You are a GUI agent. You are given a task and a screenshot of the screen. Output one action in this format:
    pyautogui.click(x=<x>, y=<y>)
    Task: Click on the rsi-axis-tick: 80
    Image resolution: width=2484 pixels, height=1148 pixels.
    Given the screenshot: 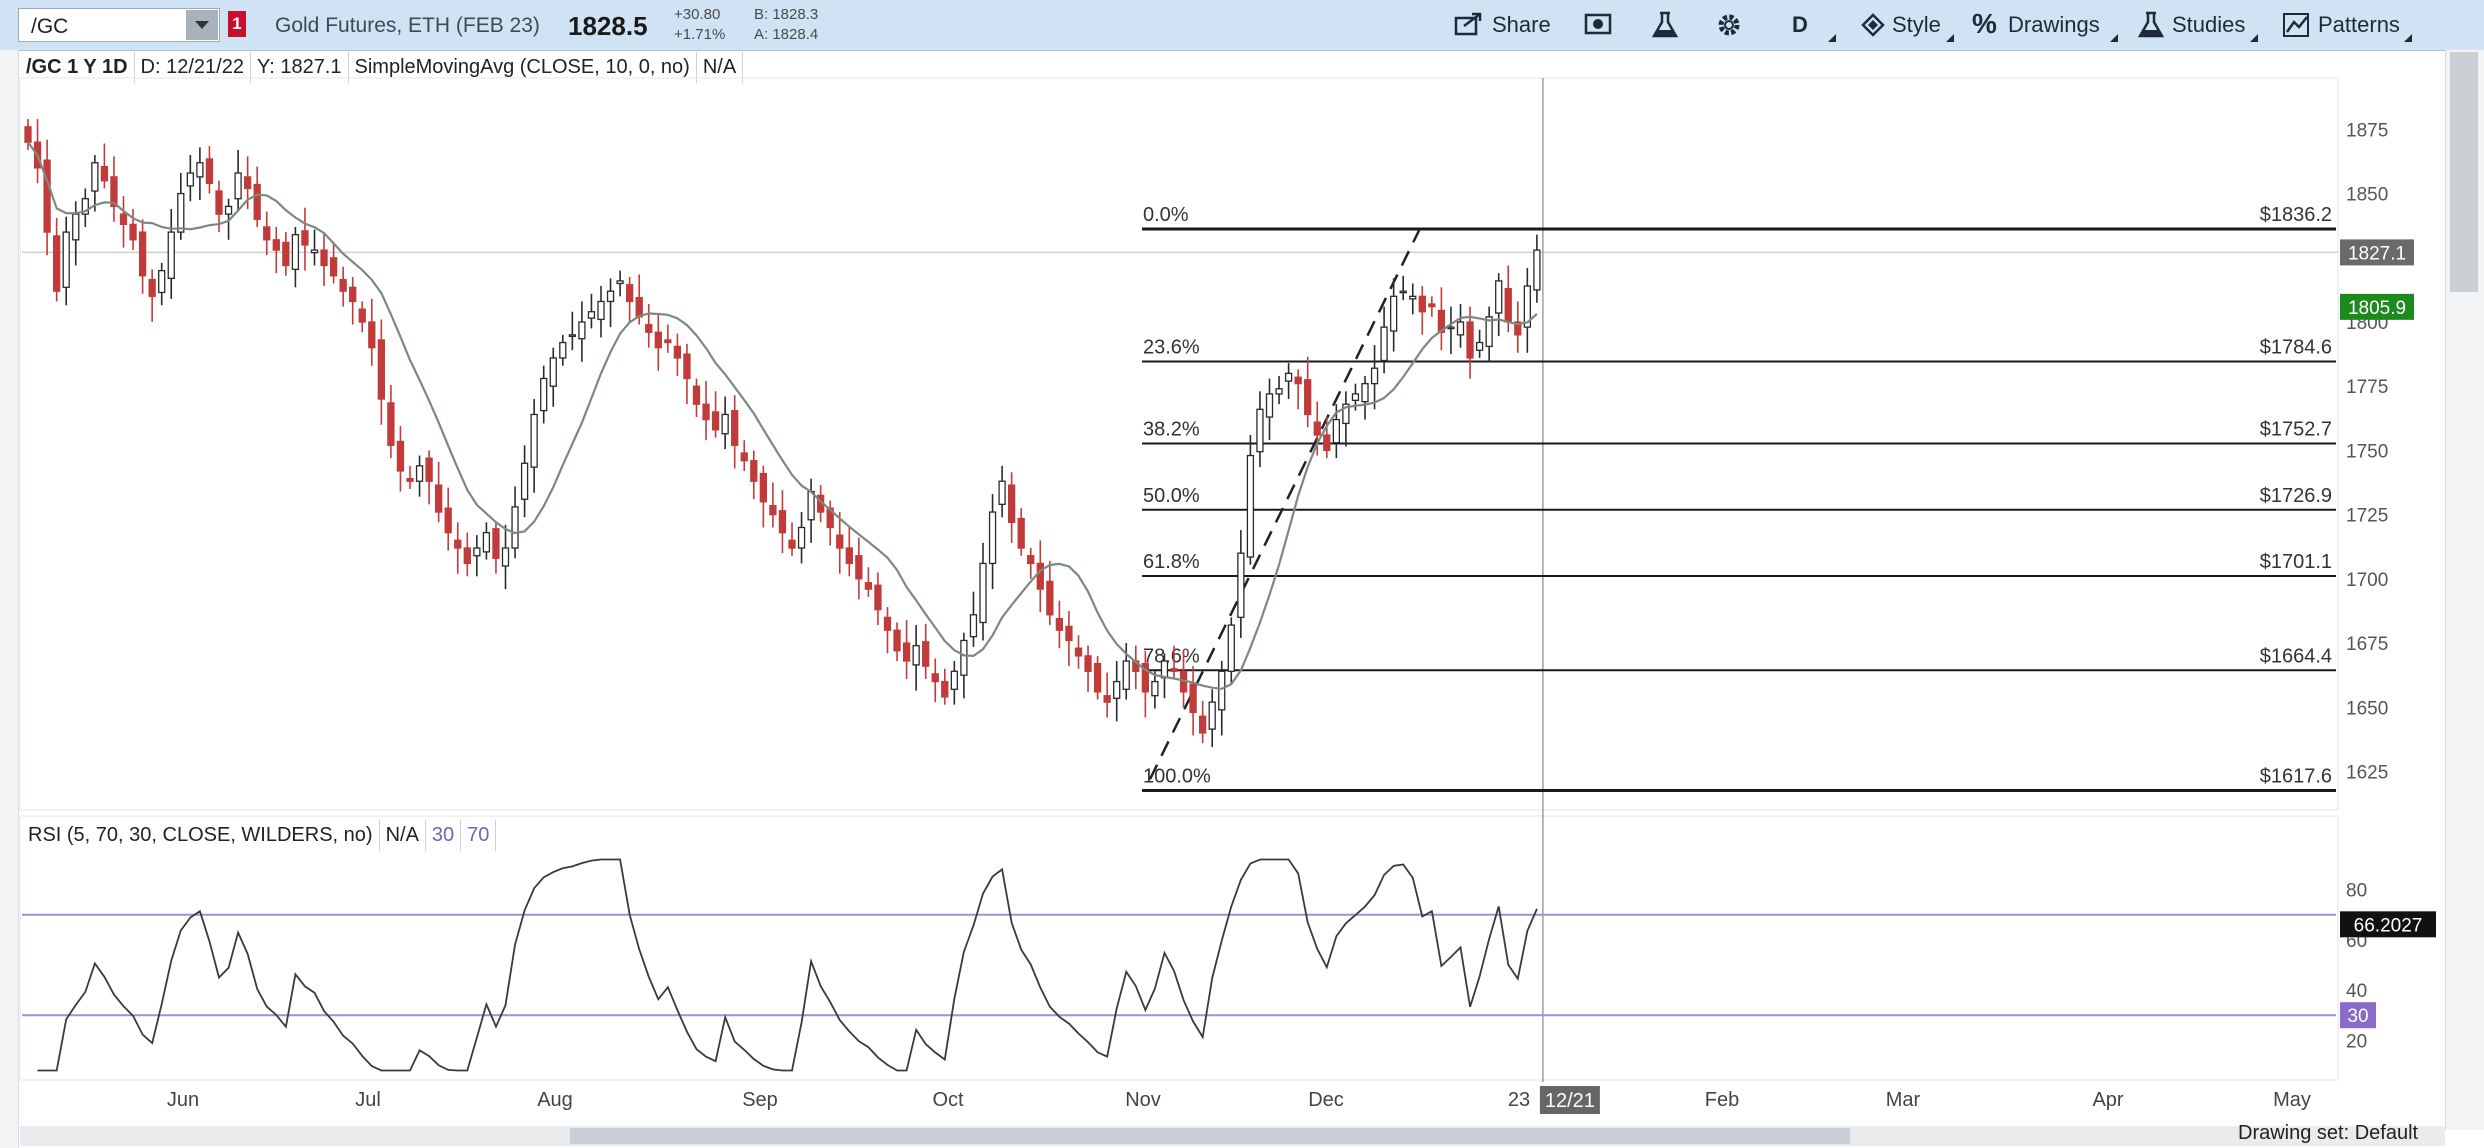 What is the action you would take?
    pyautogui.click(x=2356, y=891)
    